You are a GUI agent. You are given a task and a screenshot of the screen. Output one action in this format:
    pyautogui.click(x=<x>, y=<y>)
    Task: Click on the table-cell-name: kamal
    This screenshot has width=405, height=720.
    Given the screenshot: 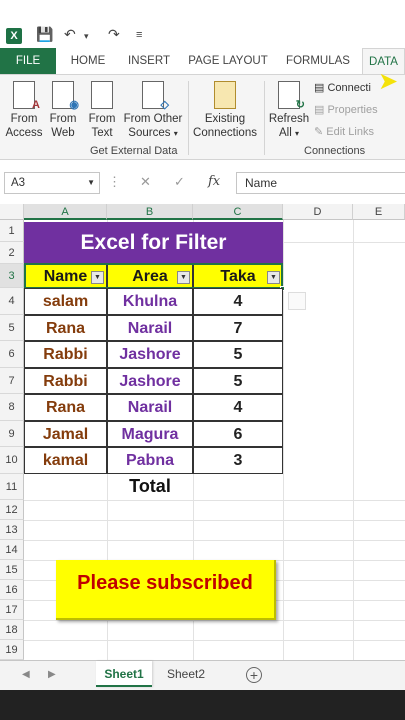 What is the action you would take?
    pyautogui.click(x=65, y=460)
    